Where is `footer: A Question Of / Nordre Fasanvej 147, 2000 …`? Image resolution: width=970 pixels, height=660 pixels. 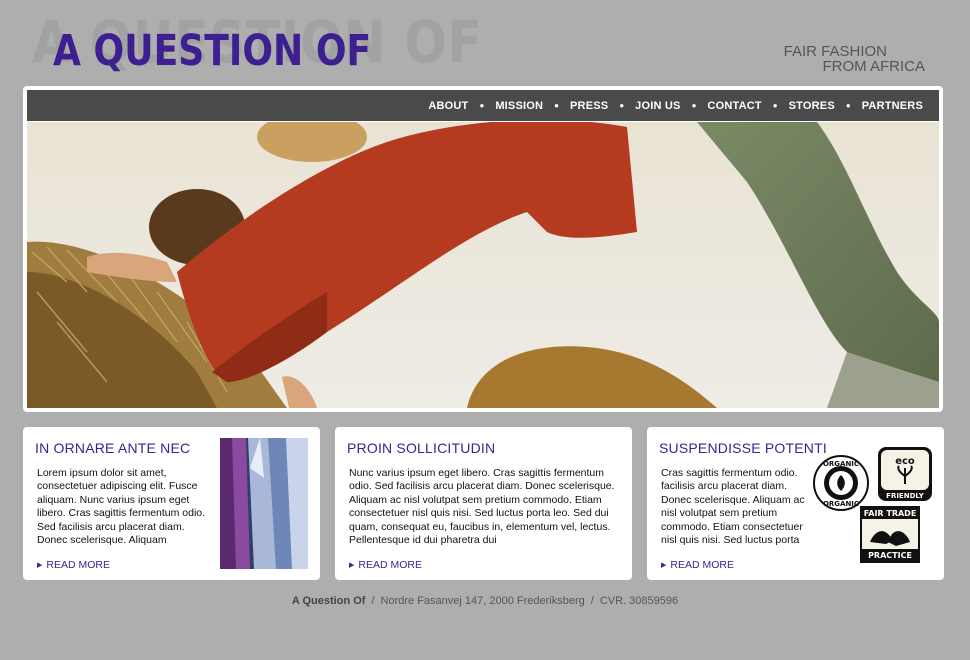
footer: A Question Of / Nordre Fasanvej 147, 2000 … is located at coordinates (485, 601).